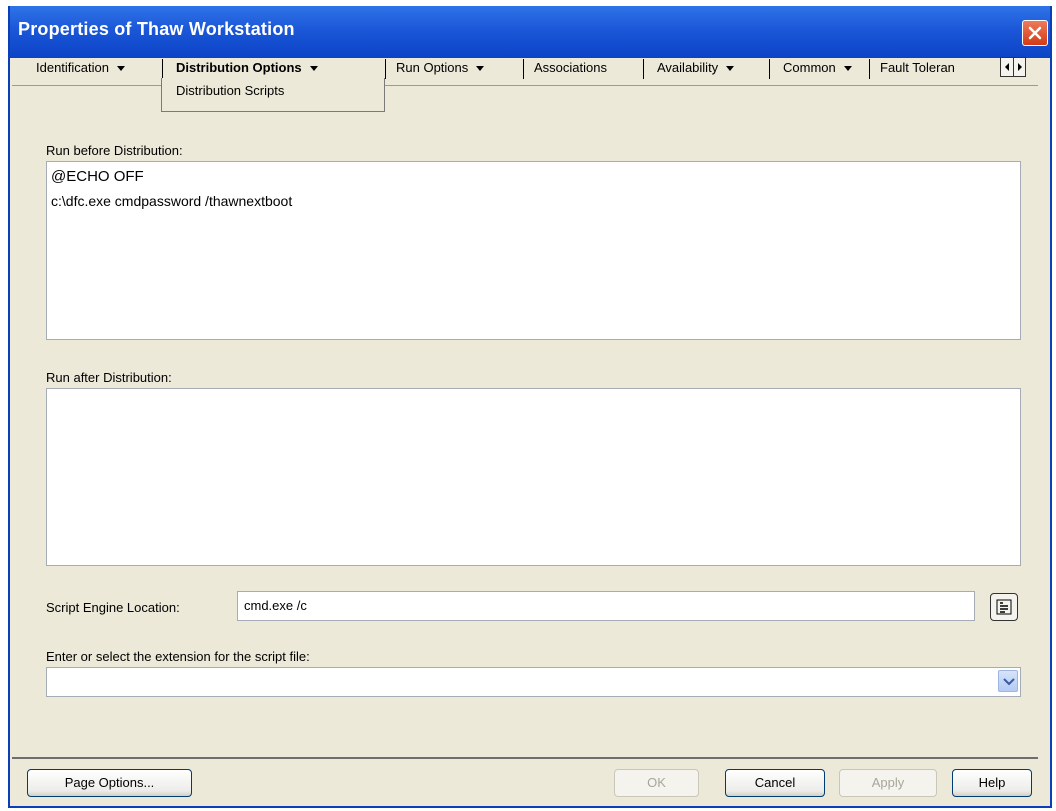 This screenshot has height=811, width=1056. I want to click on close-icon, so click(1035, 33).